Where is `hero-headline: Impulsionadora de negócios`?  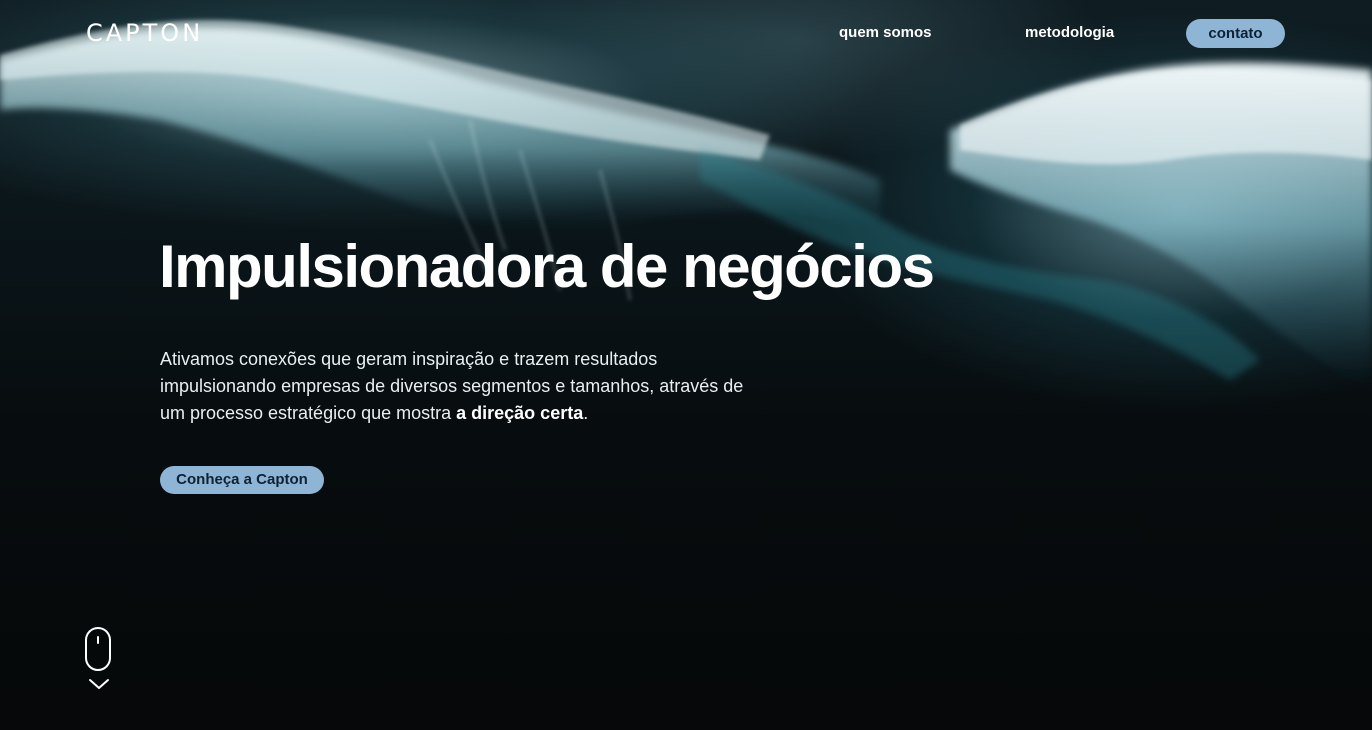 hero-headline: Impulsionadora de negócios is located at coordinates (547, 266).